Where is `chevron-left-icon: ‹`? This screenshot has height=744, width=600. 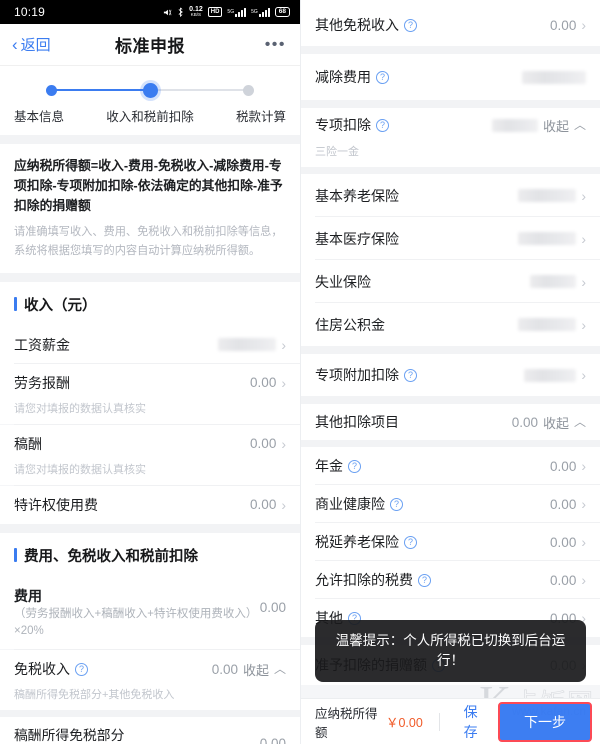
chevron-left-icon: ‹ is located at coordinates (15, 44).